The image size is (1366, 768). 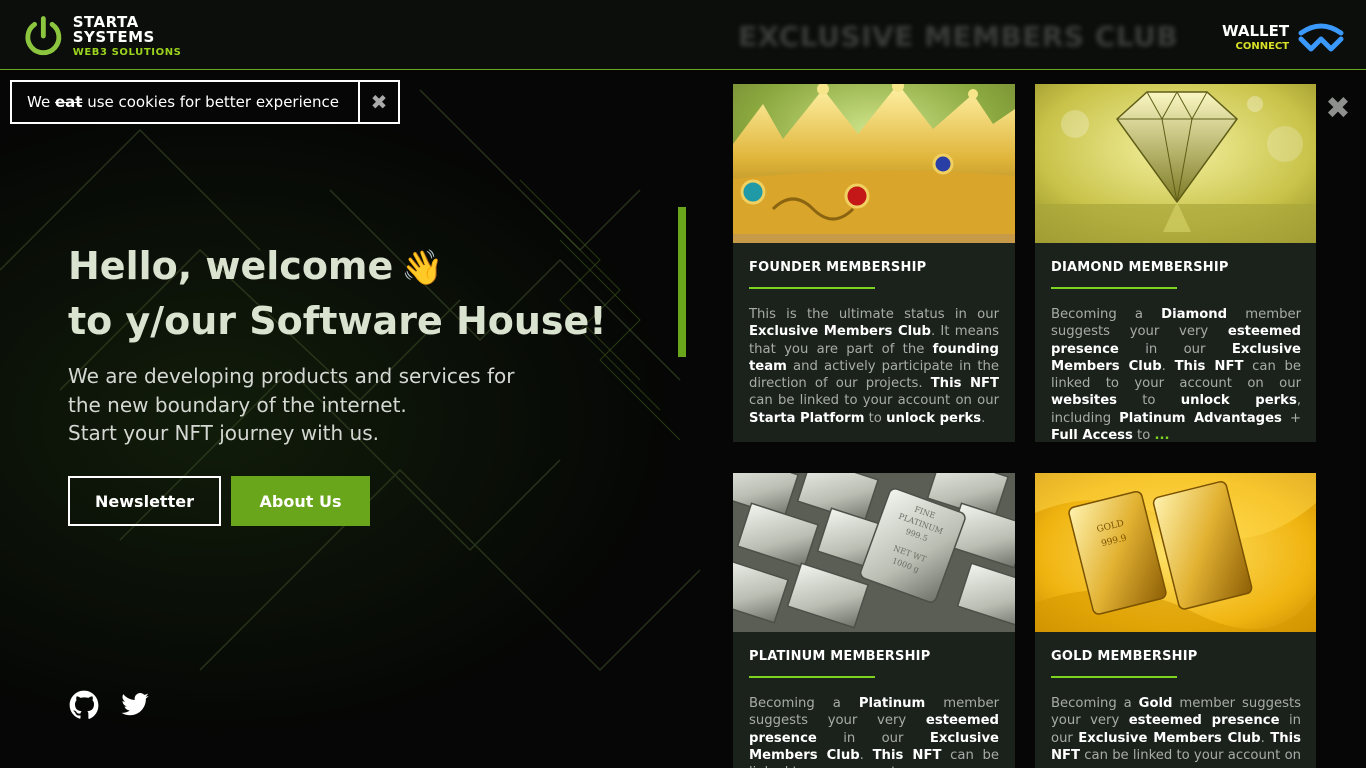 I want to click on card-title: PLATINUM MEMBERSHIP, so click(x=840, y=656).